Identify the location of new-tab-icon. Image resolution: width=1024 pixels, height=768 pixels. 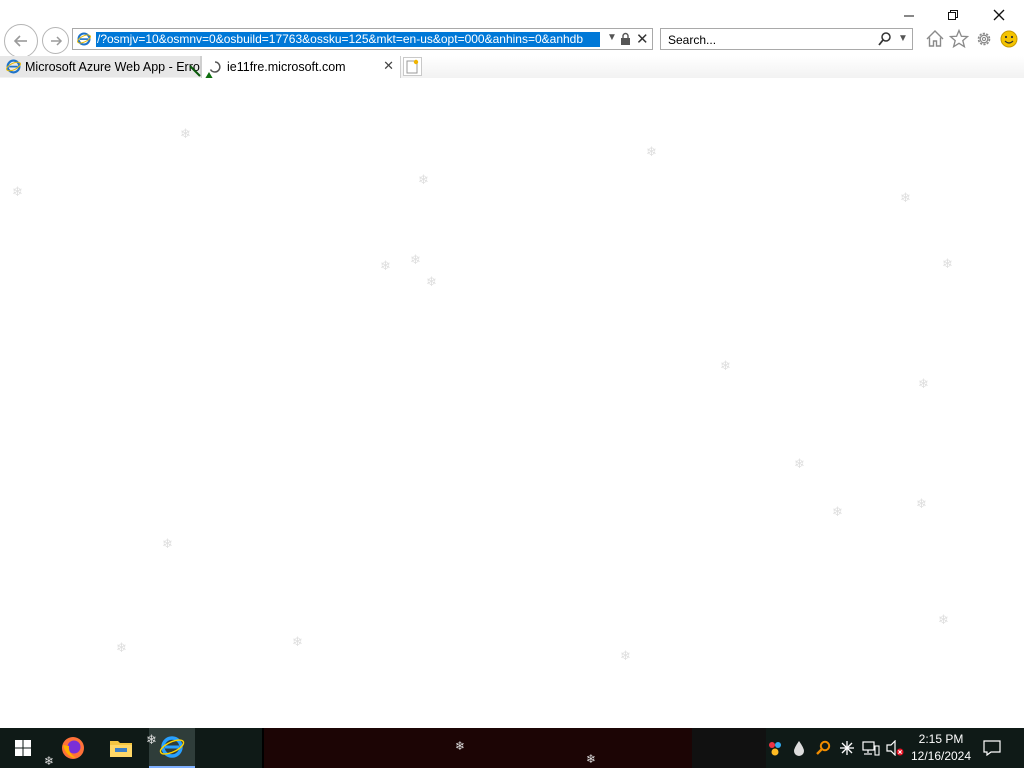
(412, 66).